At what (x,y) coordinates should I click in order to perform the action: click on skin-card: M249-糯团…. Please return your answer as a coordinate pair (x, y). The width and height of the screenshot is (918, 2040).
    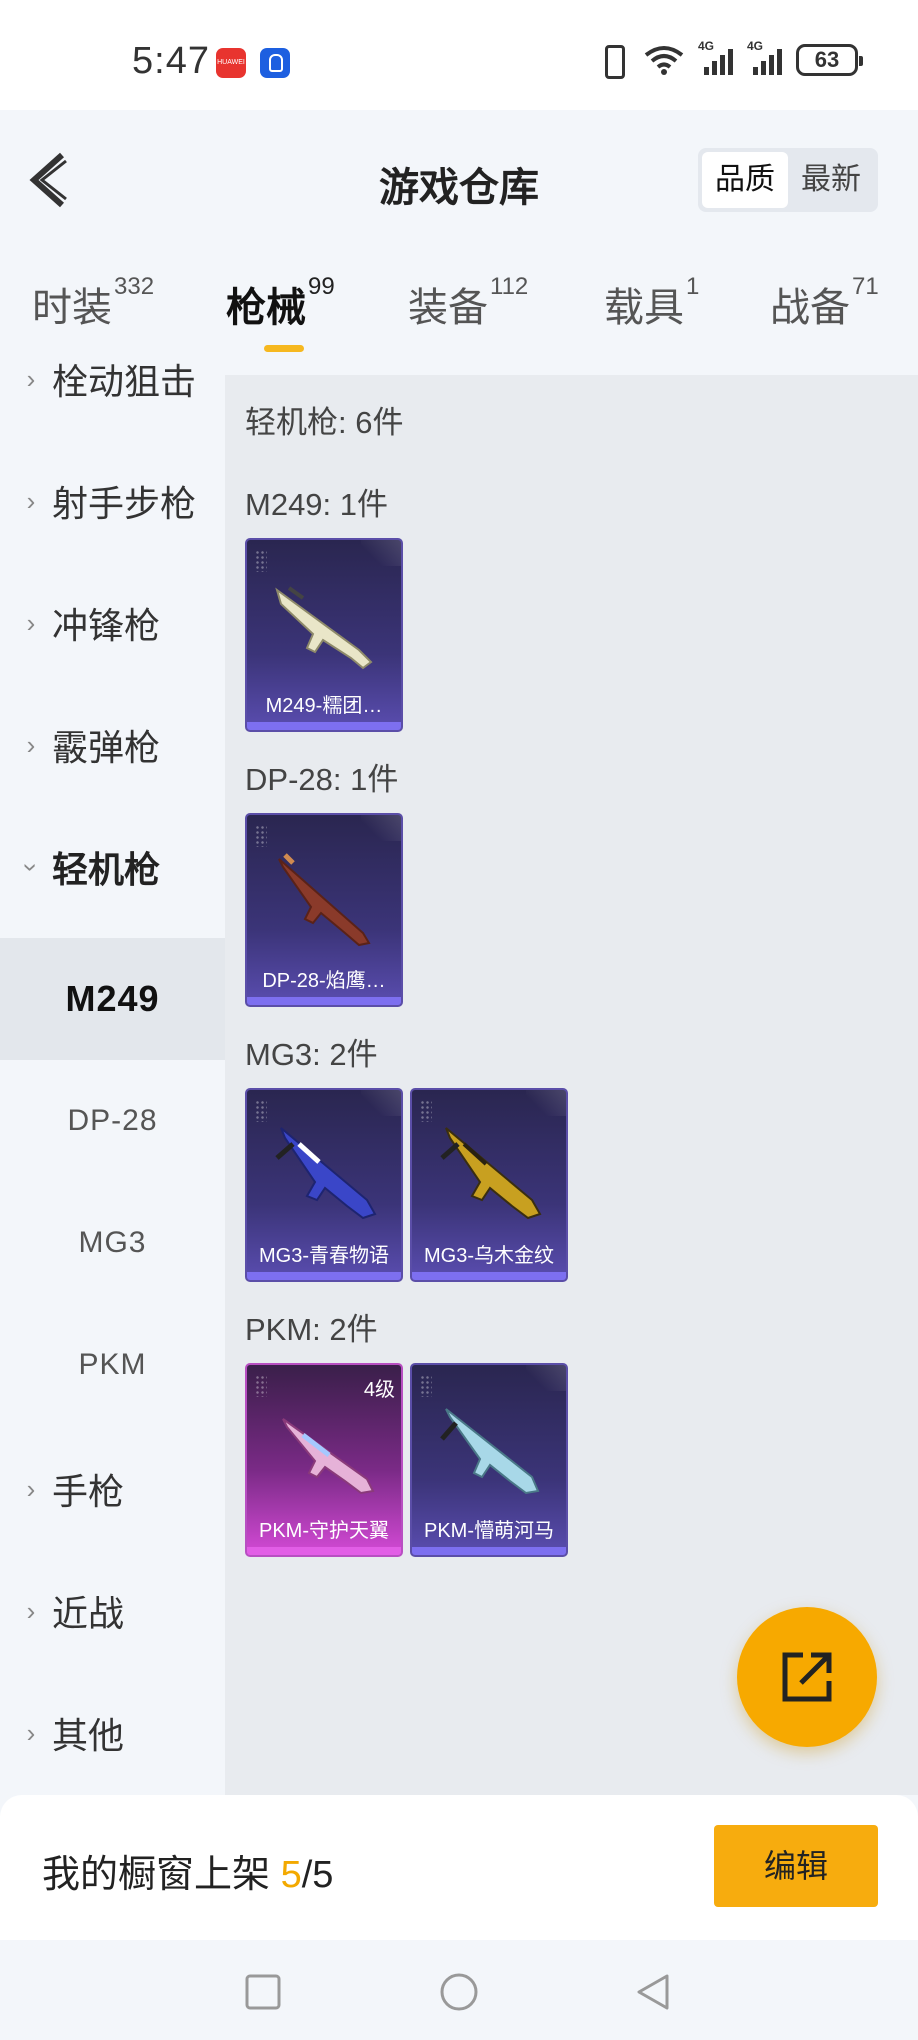
    Looking at the image, I should click on (324, 635).